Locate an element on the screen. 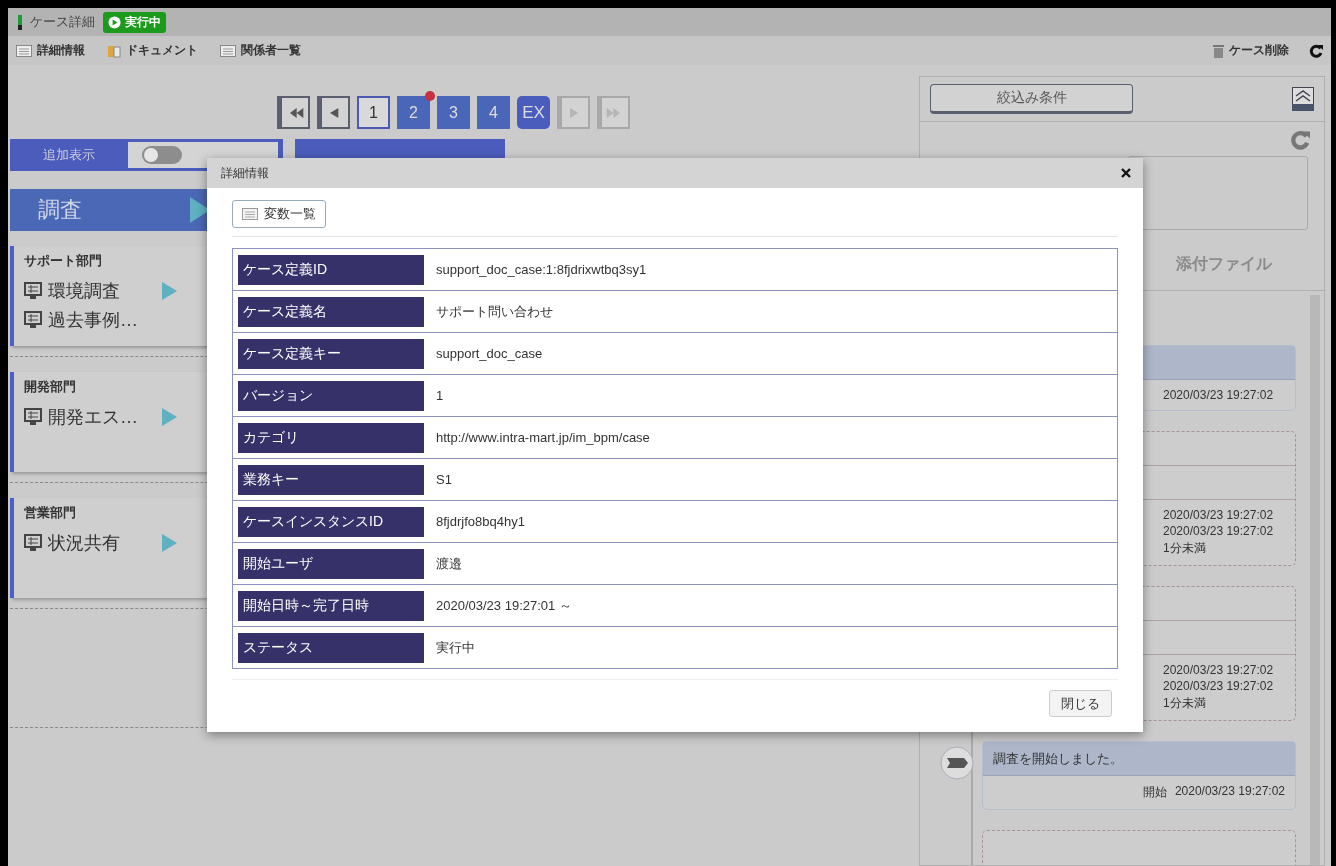  toolbar-button: 詳細情報 is located at coordinates (50, 50).